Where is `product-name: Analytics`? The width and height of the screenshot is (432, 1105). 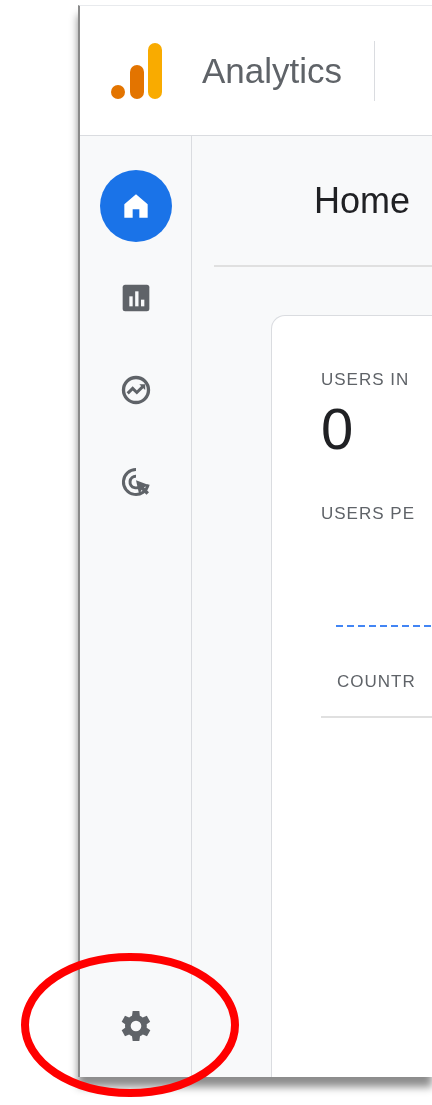
product-name: Analytics is located at coordinates (272, 70).